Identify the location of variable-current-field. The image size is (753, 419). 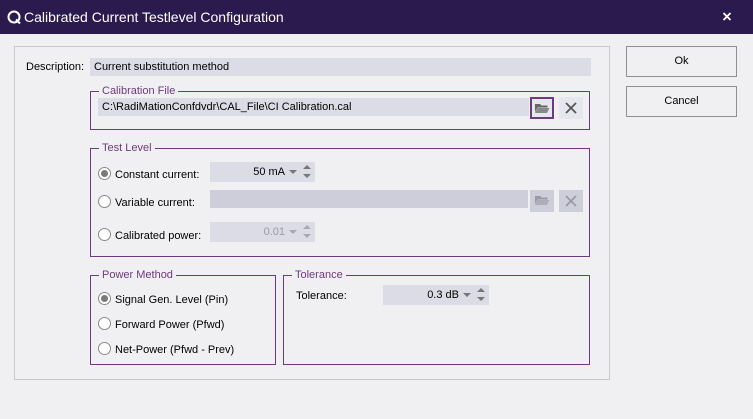
(369, 199).